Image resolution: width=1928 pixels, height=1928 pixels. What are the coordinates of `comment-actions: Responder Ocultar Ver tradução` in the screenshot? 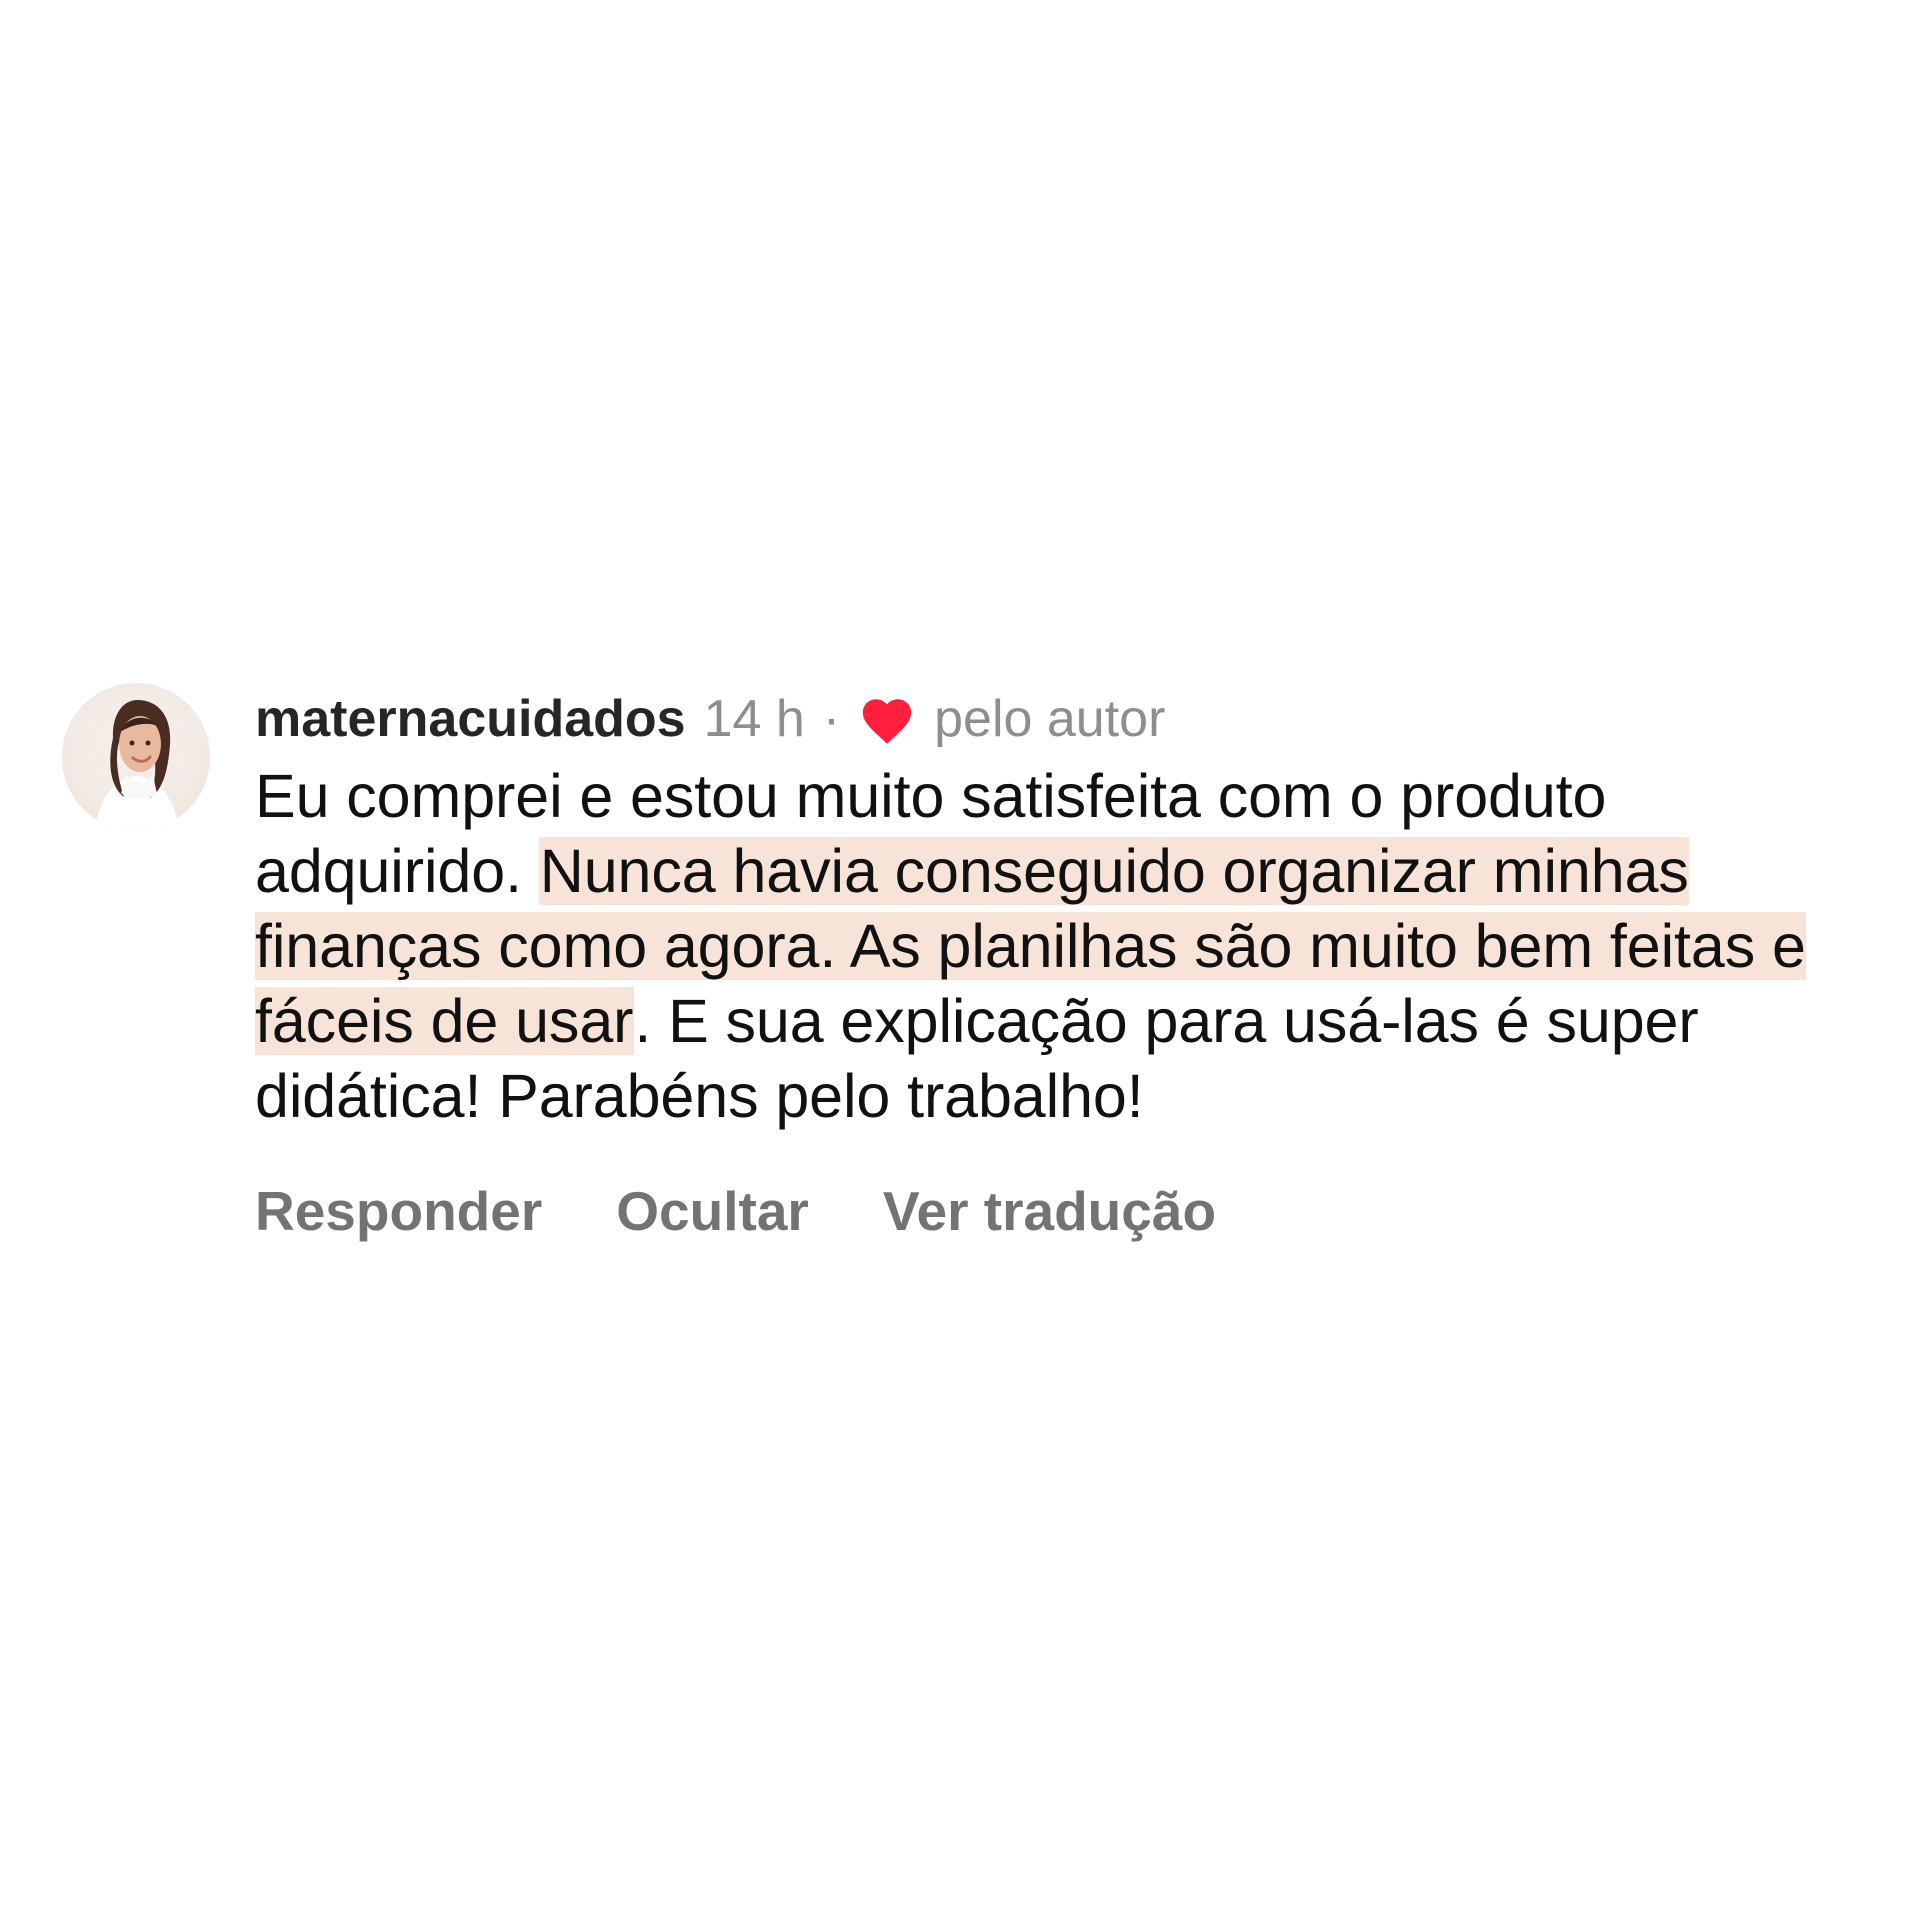 It's located at (1050, 1211).